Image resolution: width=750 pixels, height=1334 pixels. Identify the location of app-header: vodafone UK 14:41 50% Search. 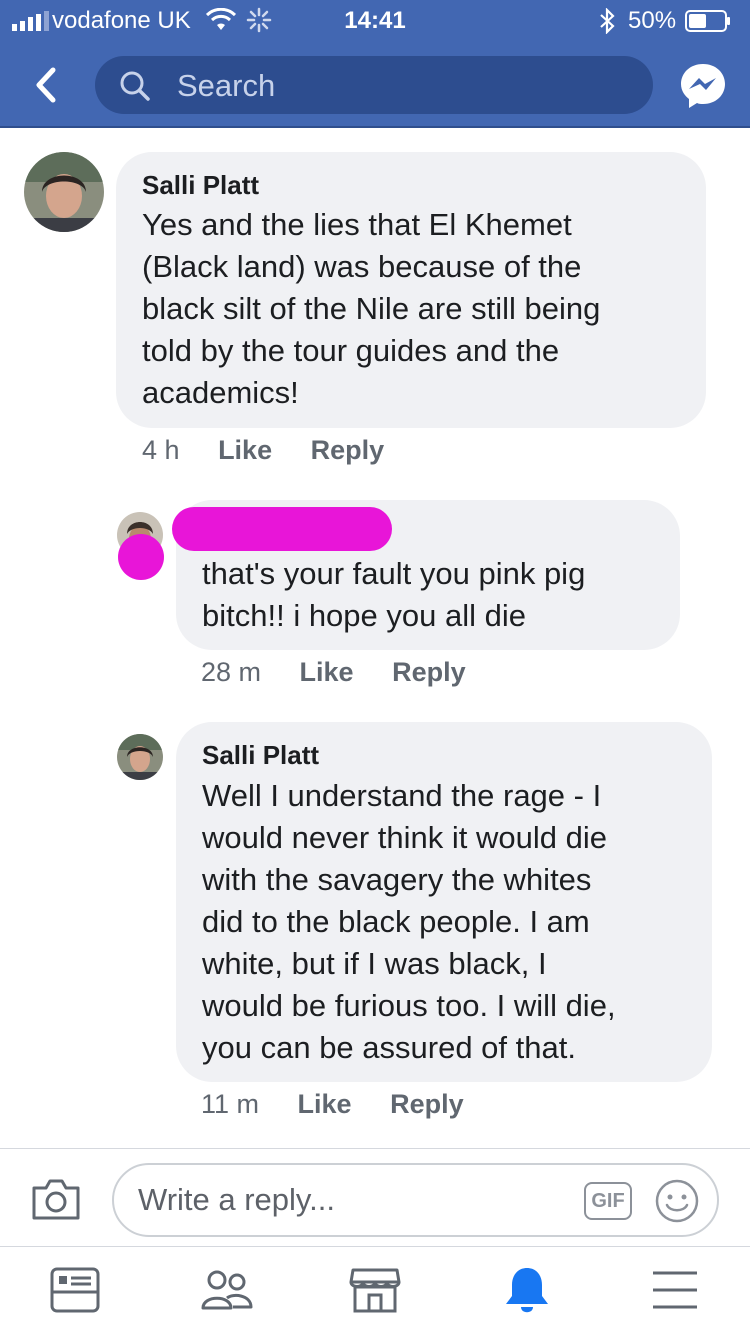
(375, 64).